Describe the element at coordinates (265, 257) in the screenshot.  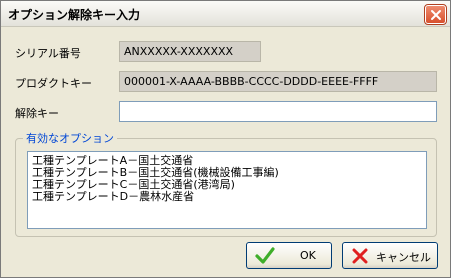
I see `checkmark-icon` at that location.